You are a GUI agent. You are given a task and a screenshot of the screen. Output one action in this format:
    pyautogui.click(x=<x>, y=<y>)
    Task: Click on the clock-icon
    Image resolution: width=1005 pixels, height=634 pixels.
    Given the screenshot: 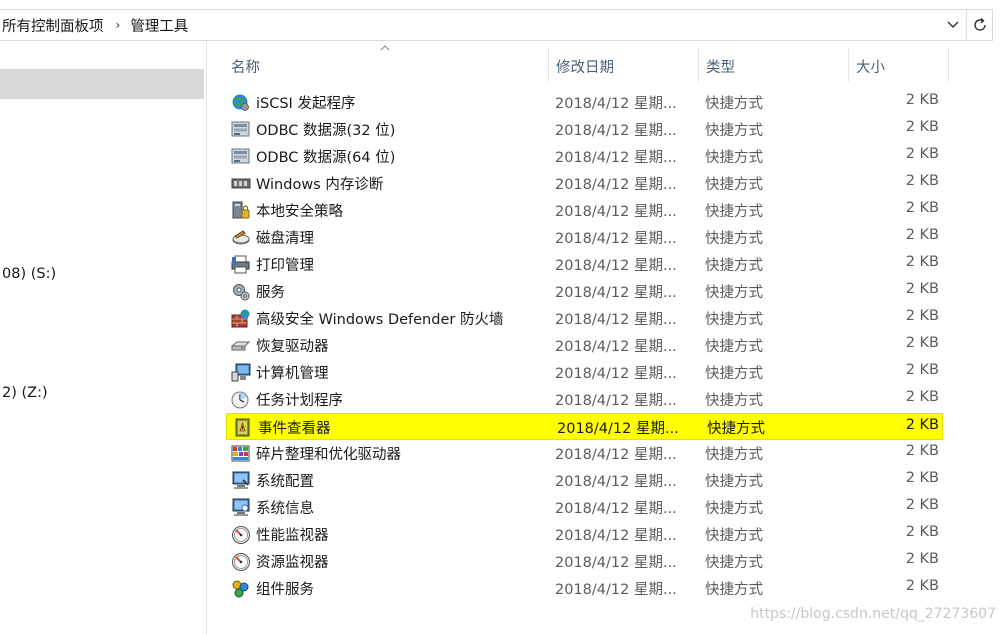 What is the action you would take?
    pyautogui.click(x=240, y=400)
    